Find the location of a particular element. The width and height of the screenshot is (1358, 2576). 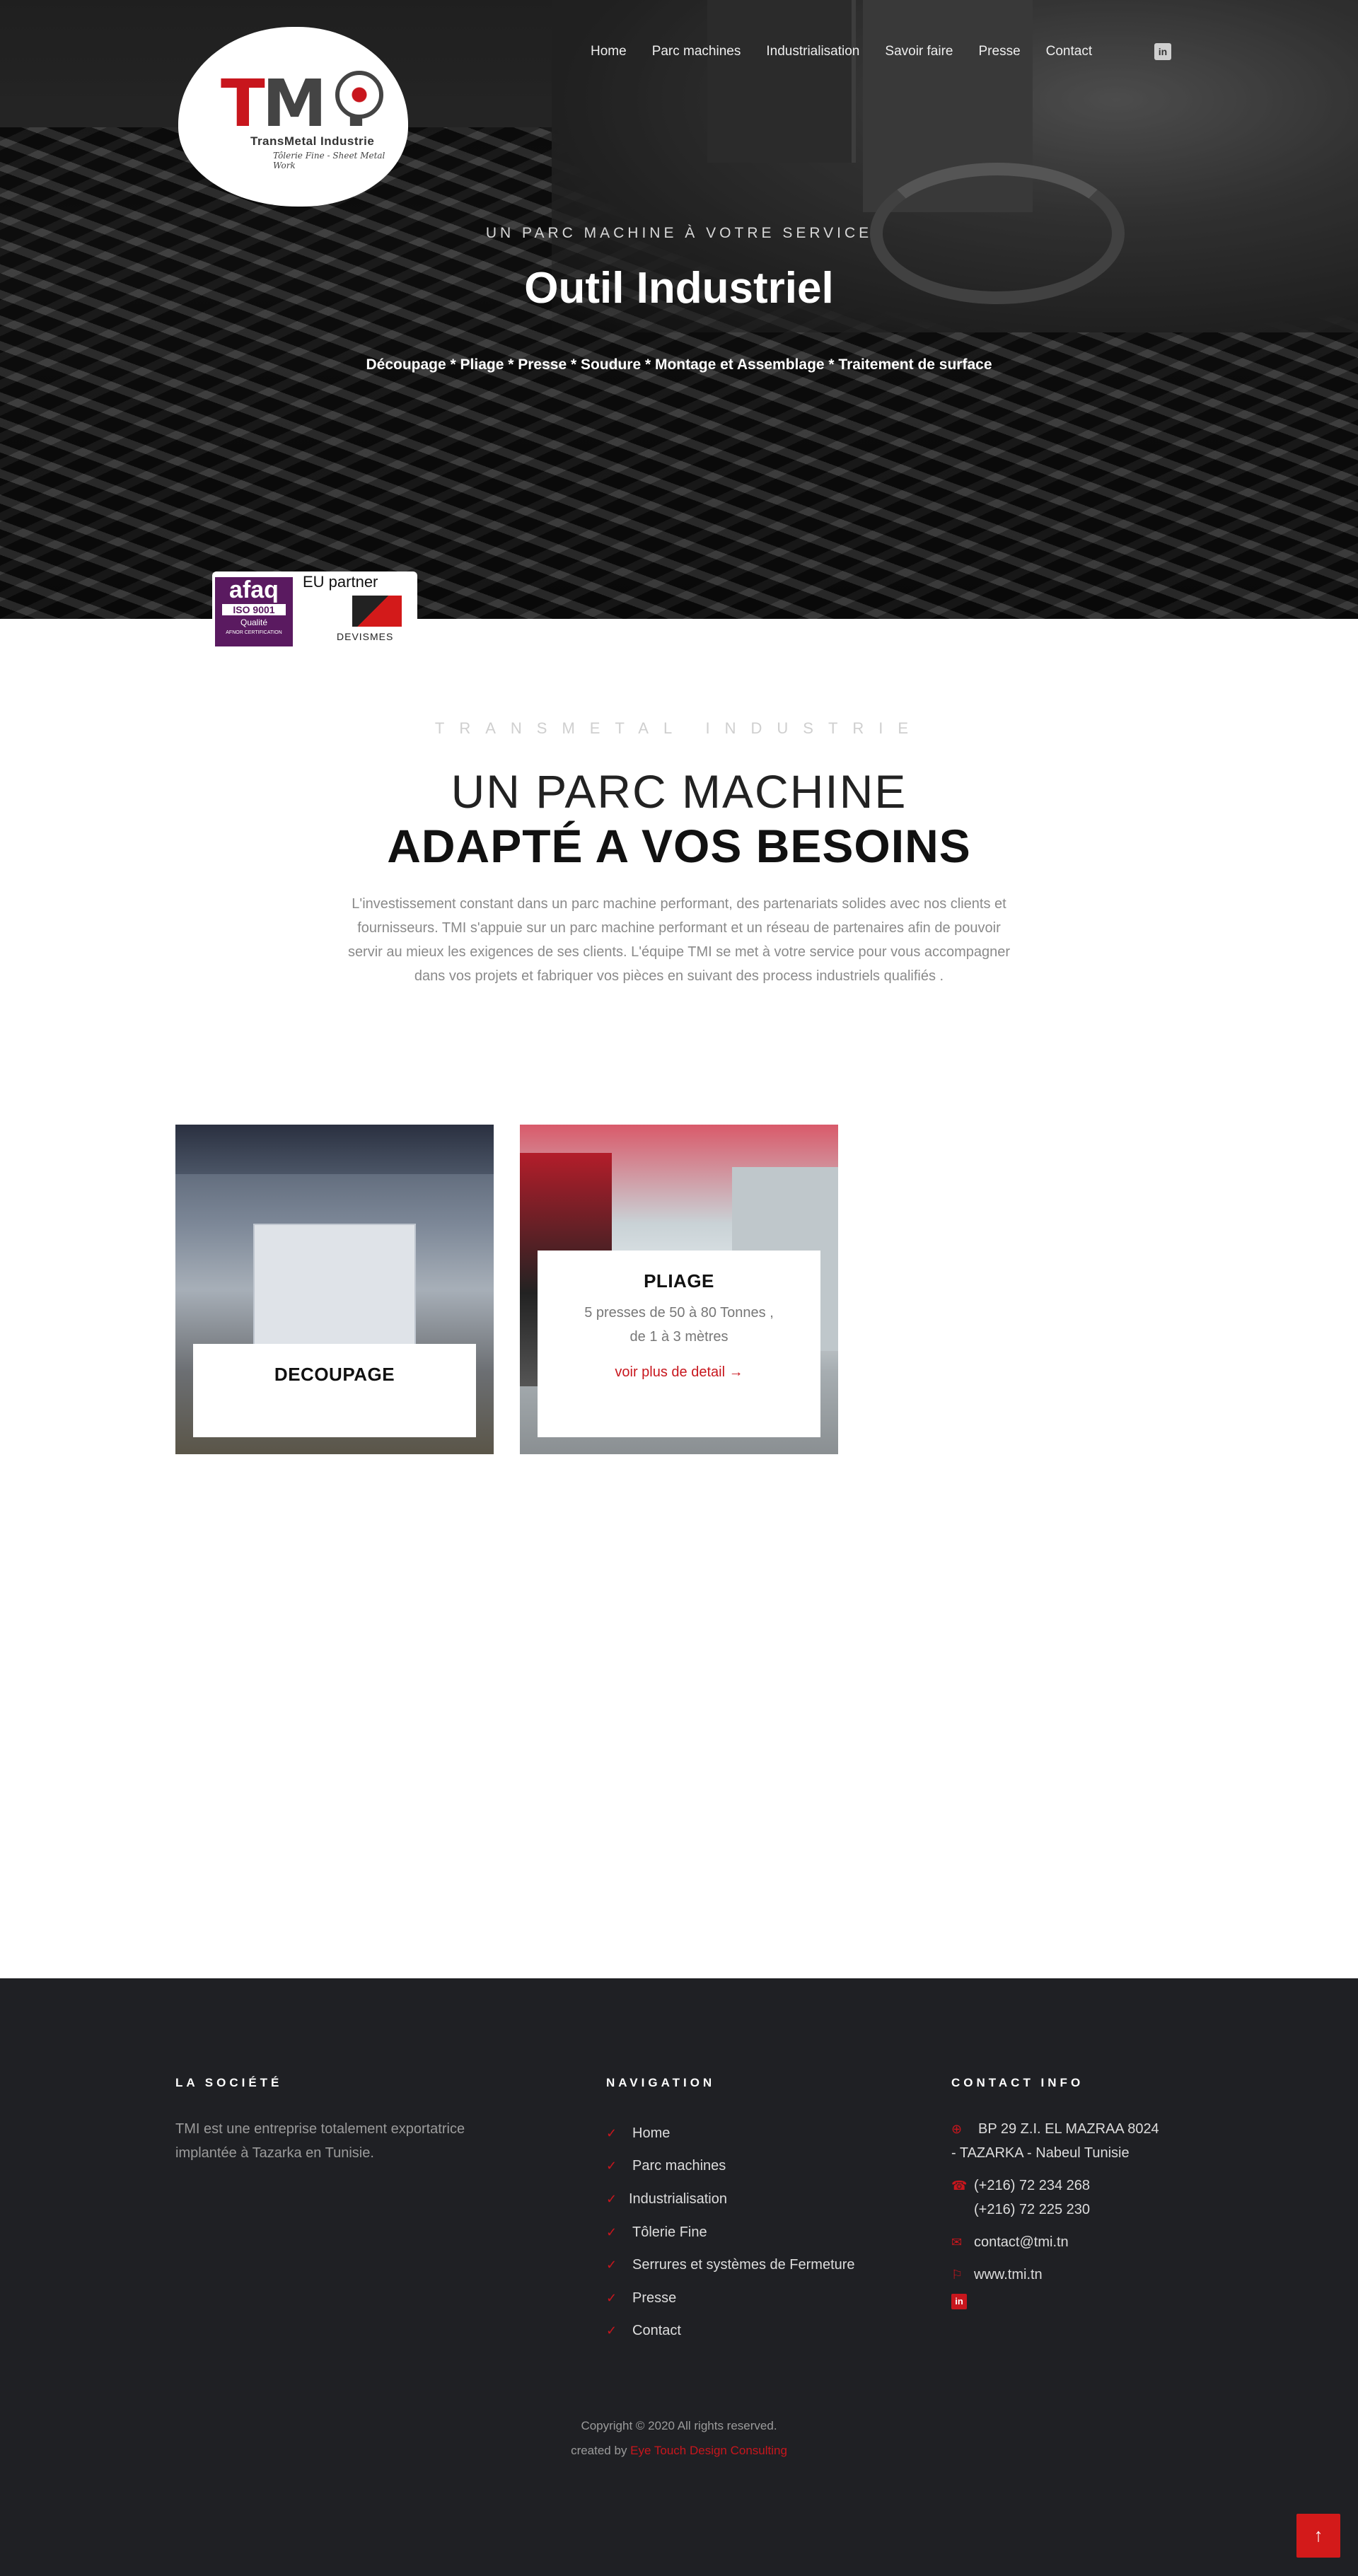

hero-subtitle: UN PARC MACHINE À VOTRE SERVICE is located at coordinates (679, 233).